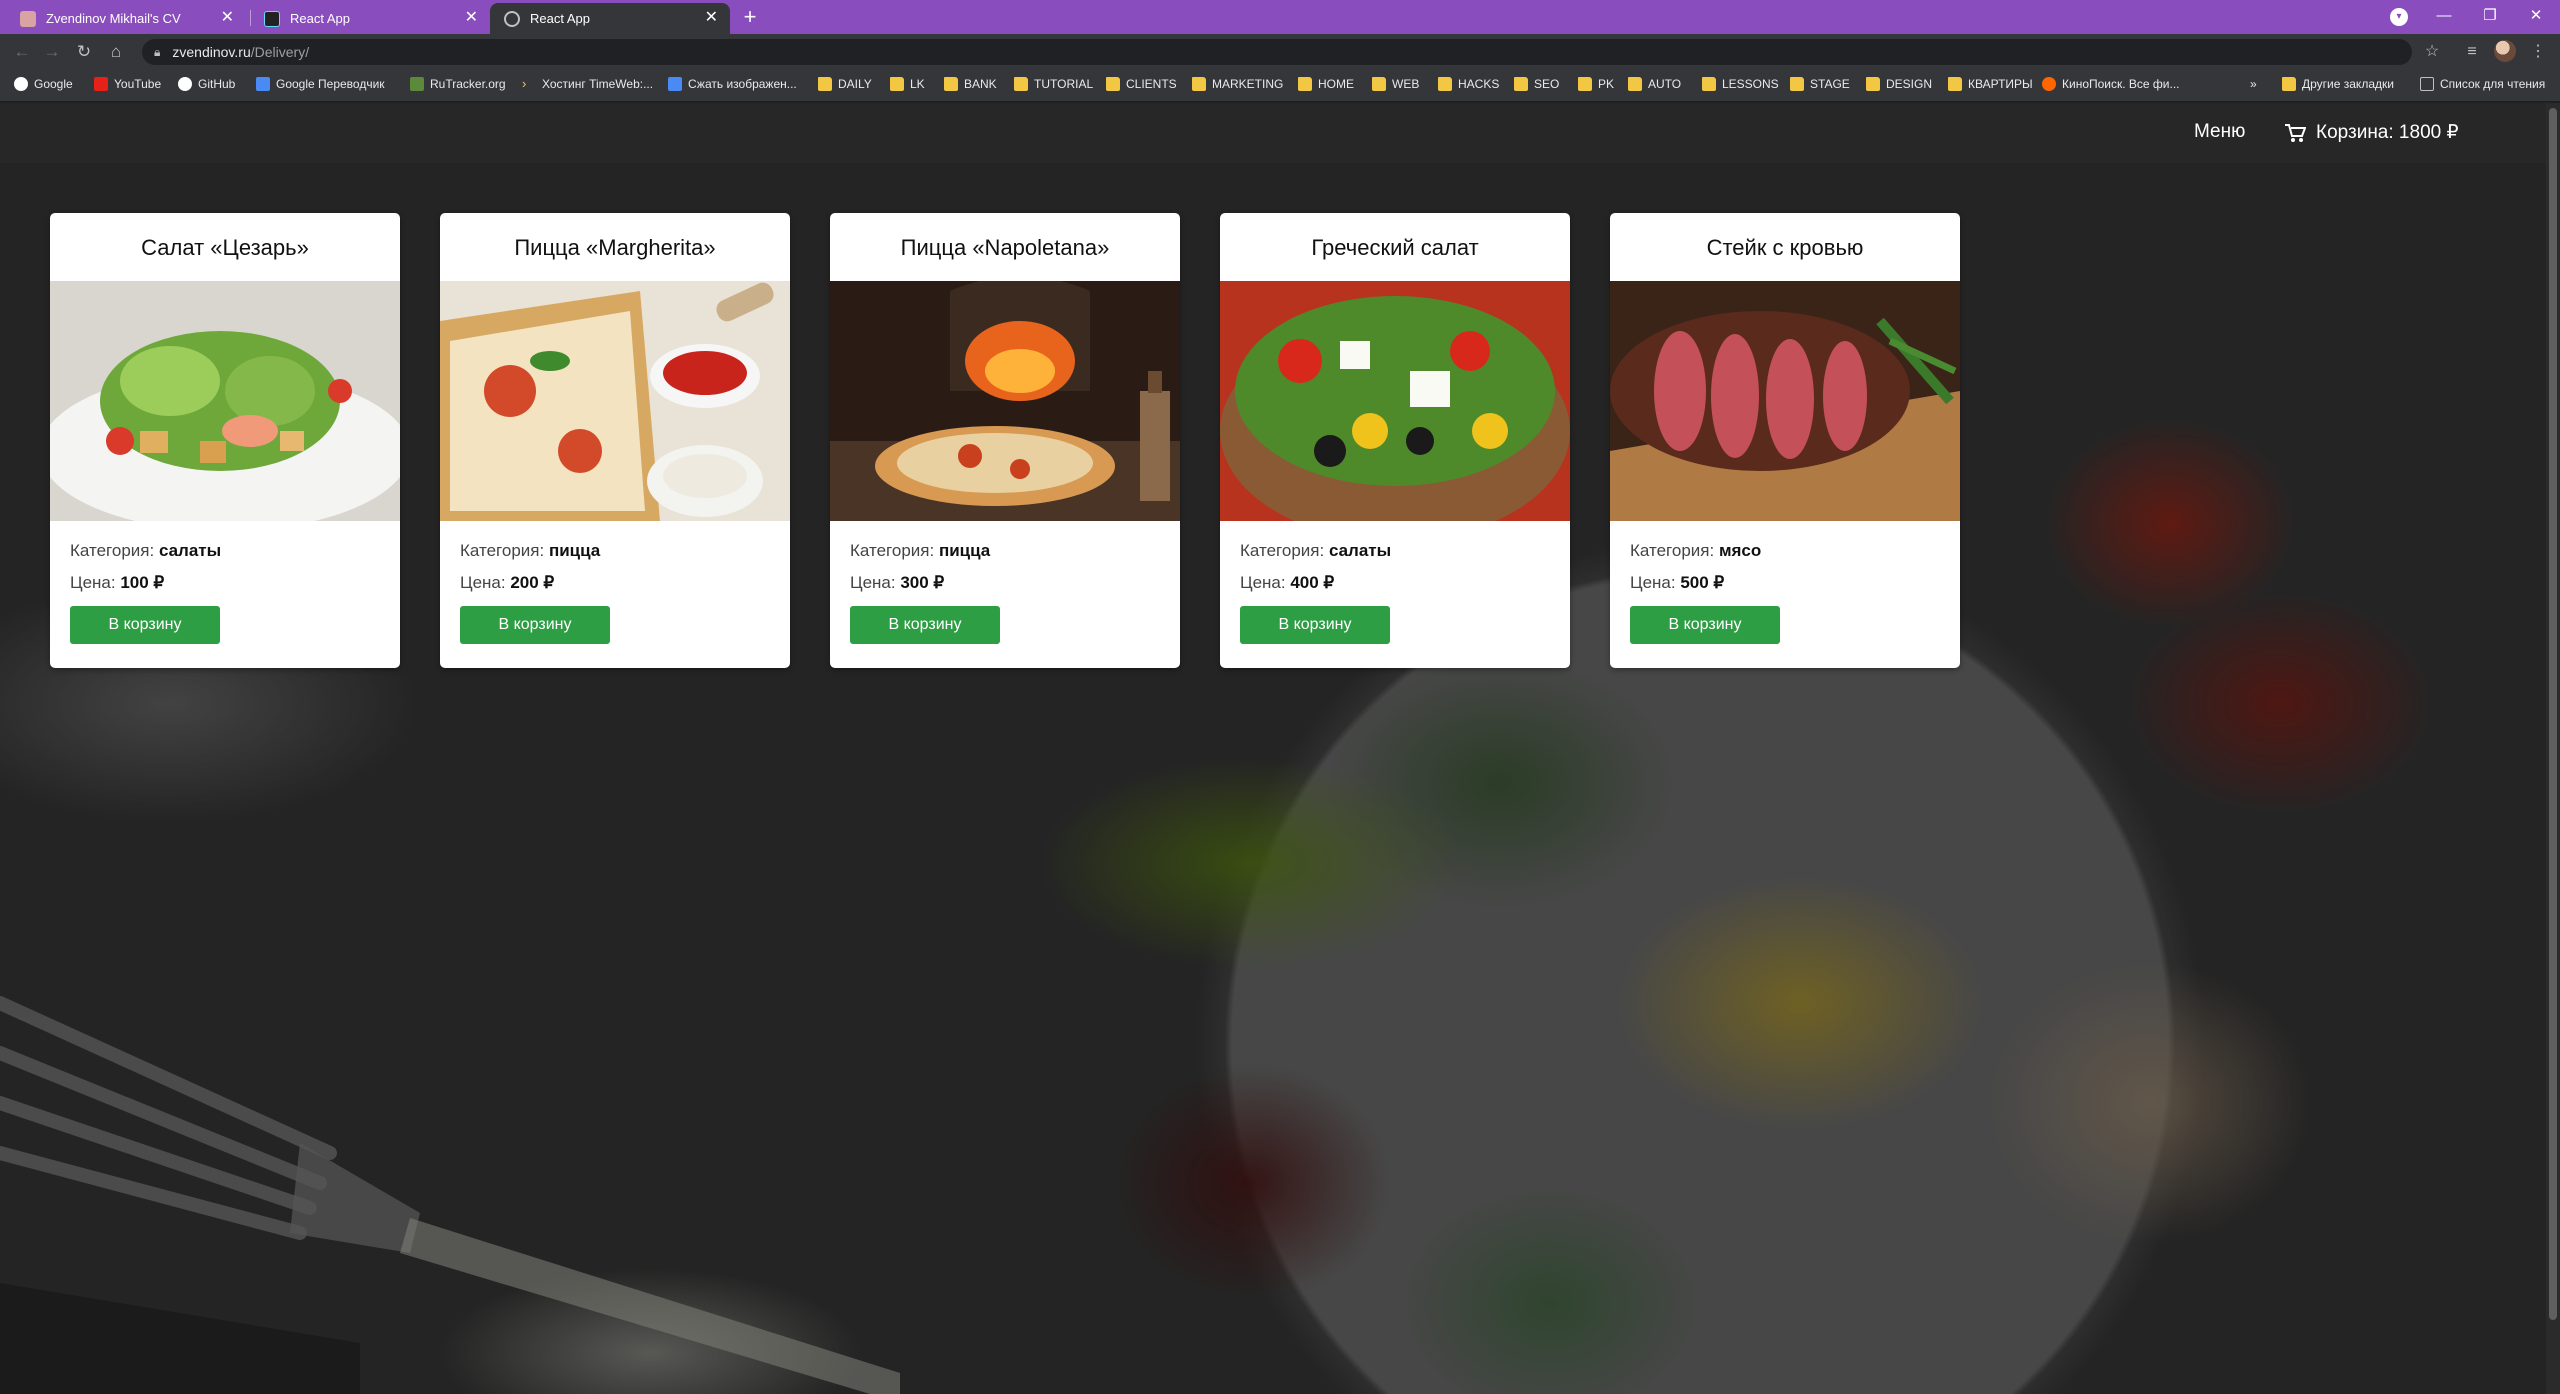 The image size is (2560, 1394). I want to click on bookmark-folder-seo: SEO, so click(1536, 84).